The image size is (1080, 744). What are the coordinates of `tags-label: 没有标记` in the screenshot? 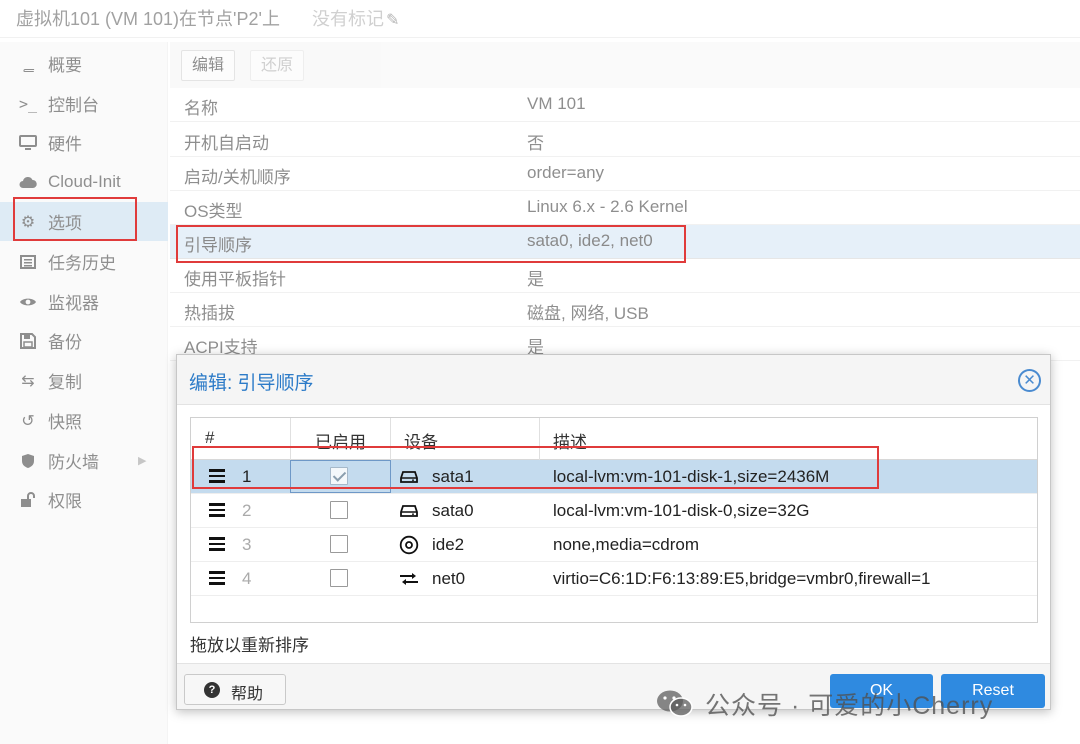 It's located at (348, 19).